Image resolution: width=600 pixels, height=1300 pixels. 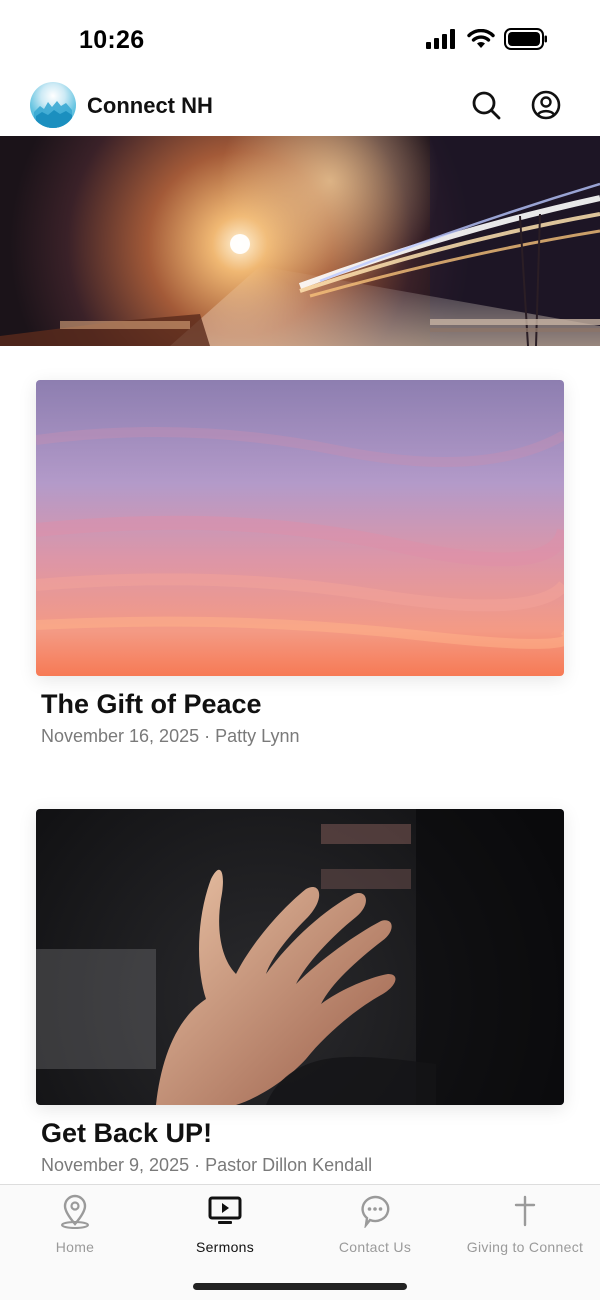 What do you see at coordinates (525, 39) in the screenshot?
I see `battery-icon` at bounding box center [525, 39].